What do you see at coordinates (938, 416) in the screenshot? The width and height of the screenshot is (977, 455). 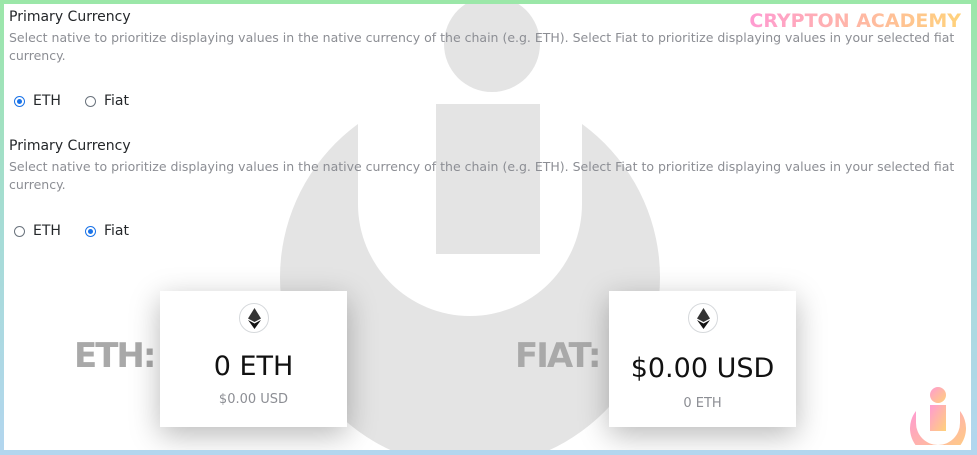 I see `crypton-logo-icon` at bounding box center [938, 416].